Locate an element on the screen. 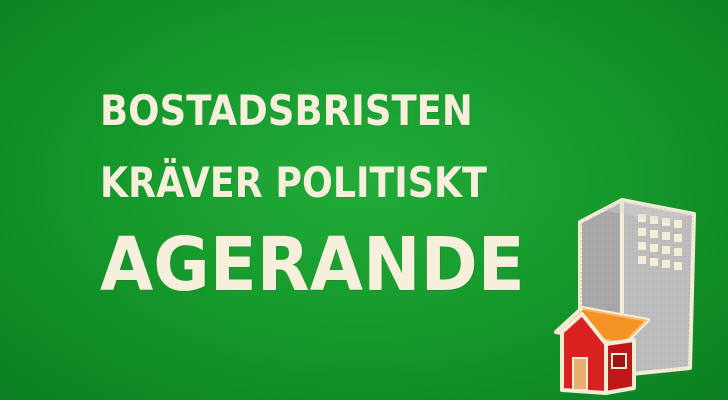  headline-line-3: AGERANDE is located at coordinates (312, 265).